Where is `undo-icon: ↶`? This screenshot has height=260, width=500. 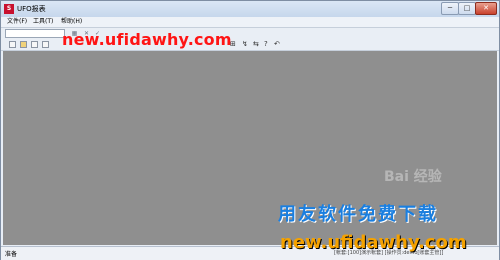 undo-icon: ↶ is located at coordinates (277, 44).